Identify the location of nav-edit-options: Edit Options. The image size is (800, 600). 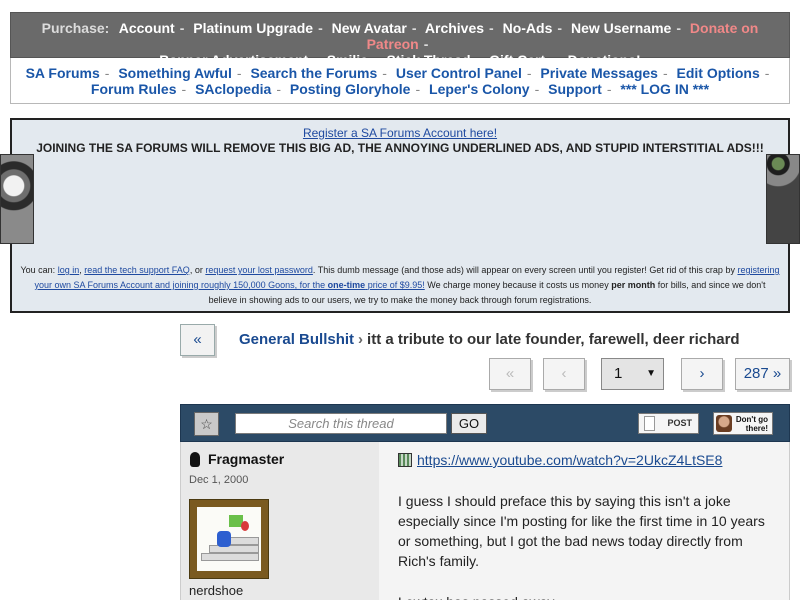
(718, 73).